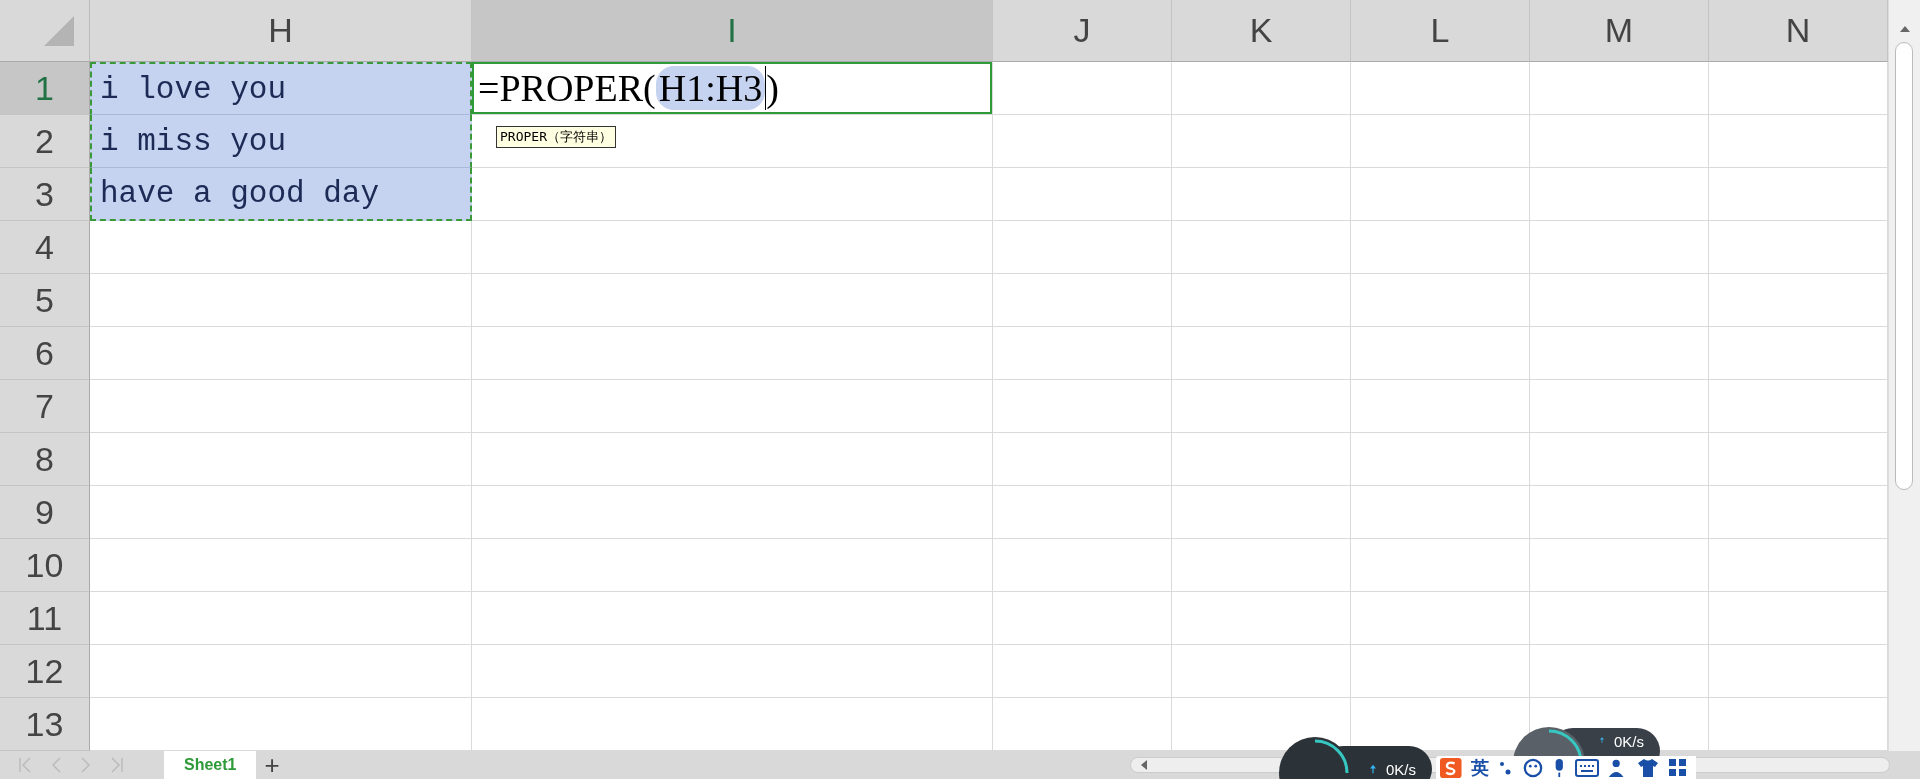 This screenshot has width=1920, height=779. I want to click on row-header: 7, so click(45, 406).